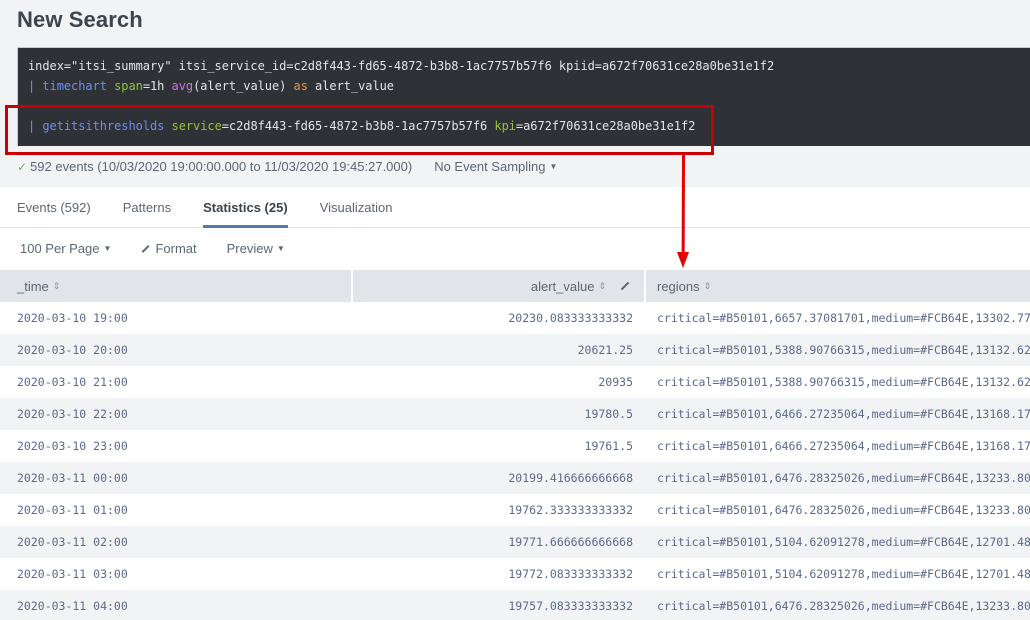 Image resolution: width=1030 pixels, height=620 pixels. I want to click on format-label: Format, so click(176, 248).